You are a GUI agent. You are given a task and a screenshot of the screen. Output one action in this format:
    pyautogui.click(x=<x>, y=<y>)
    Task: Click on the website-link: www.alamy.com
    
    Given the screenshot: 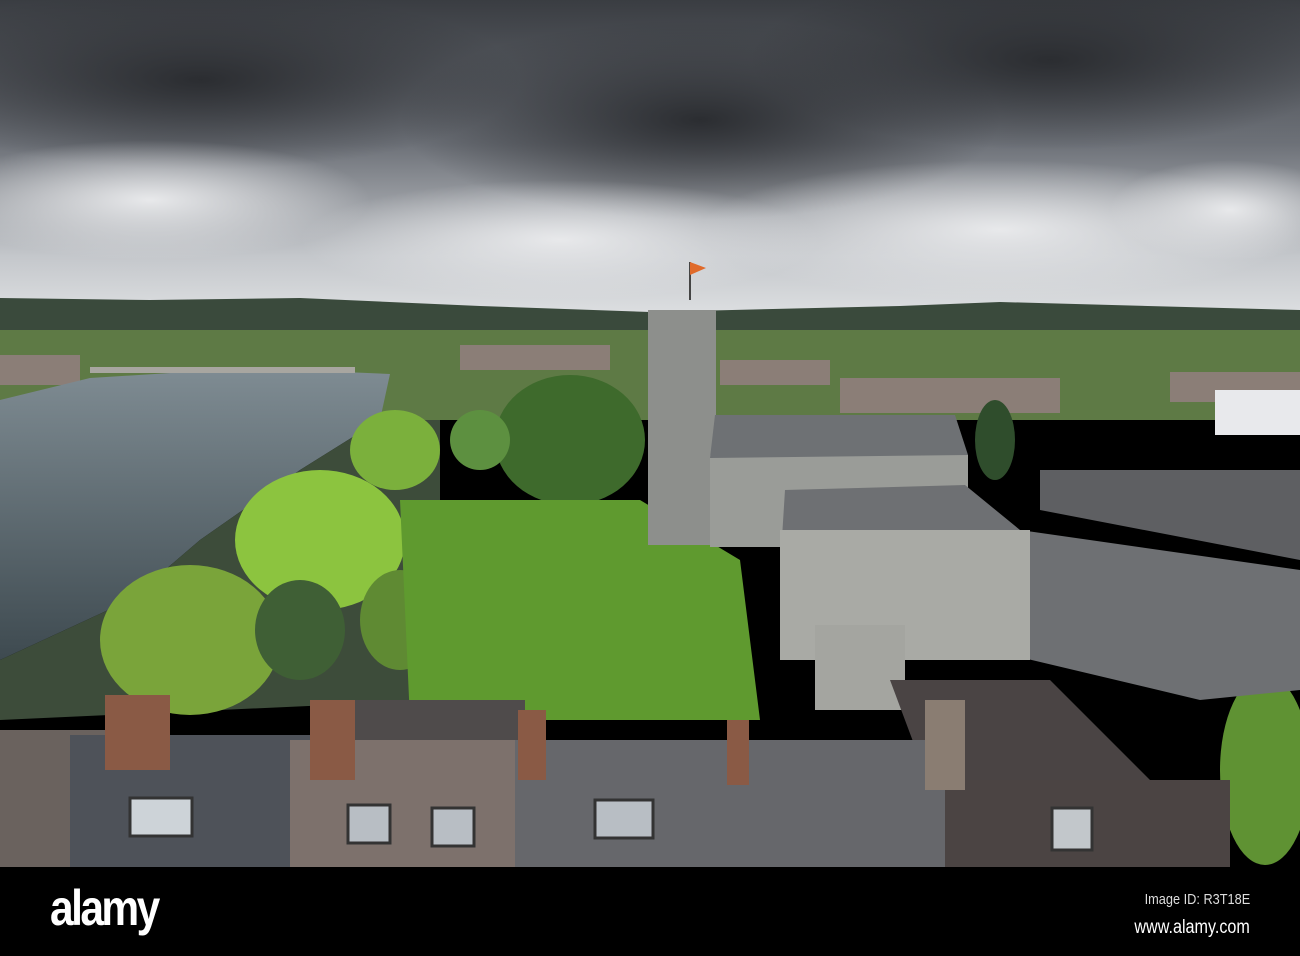 What is the action you would take?
    pyautogui.click(x=1192, y=928)
    